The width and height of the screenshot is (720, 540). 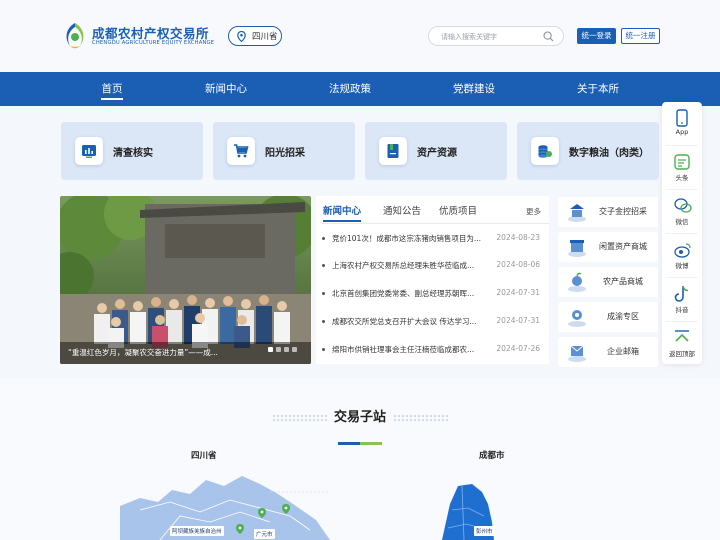 I want to click on float-label: 头条, so click(x=682, y=178).